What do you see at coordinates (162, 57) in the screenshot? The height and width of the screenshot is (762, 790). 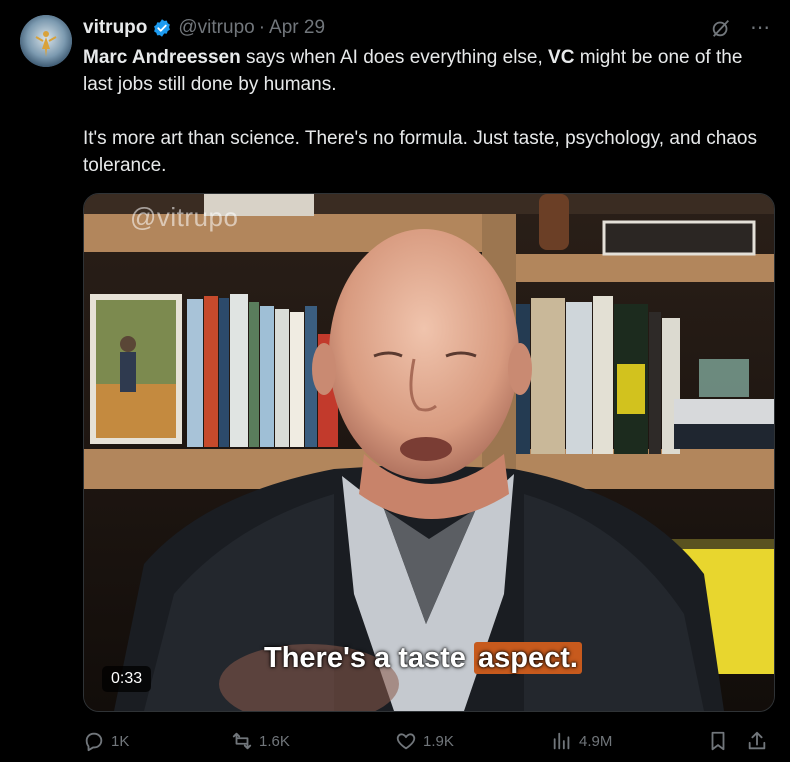 I see `mention-name: Marc Andreessen` at bounding box center [162, 57].